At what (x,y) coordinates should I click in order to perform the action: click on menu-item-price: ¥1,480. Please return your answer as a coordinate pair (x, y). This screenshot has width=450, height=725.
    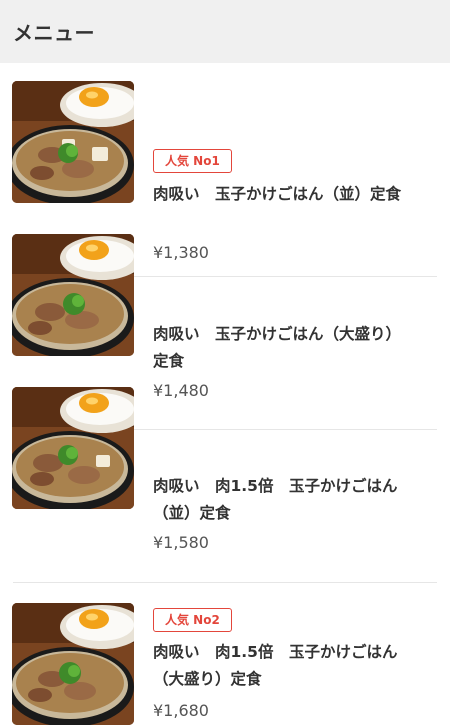
    Looking at the image, I should click on (181, 390).